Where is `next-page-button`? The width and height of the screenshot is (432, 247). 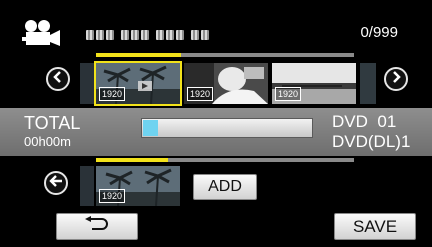 next-page-button is located at coordinates (396, 79).